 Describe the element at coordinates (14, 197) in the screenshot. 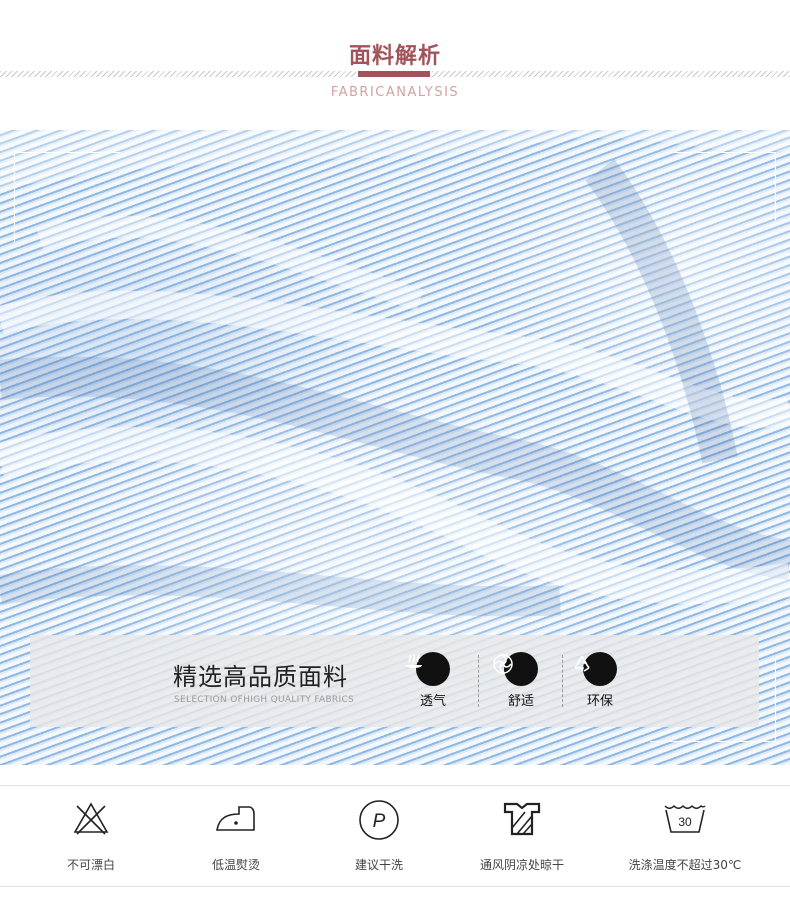

I see `frame-corner-top-left-v` at that location.